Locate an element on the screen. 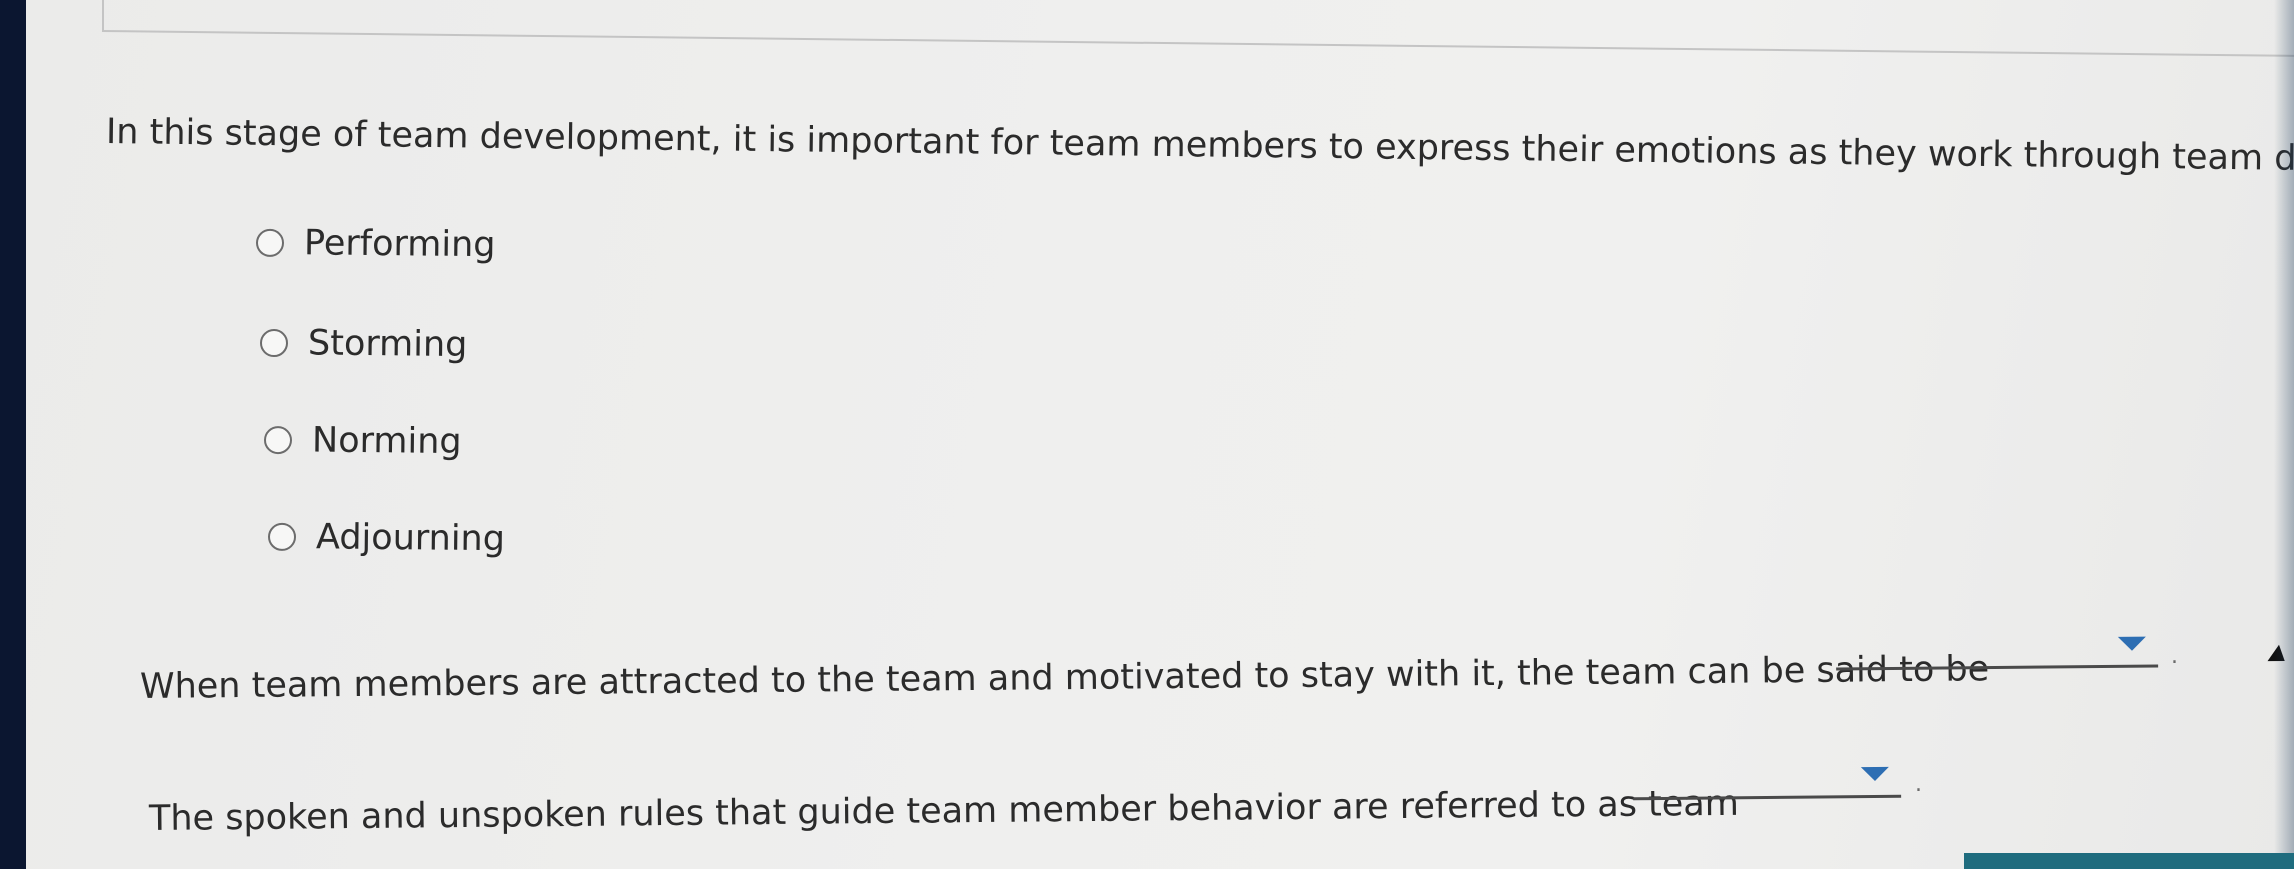 This screenshot has height=869, width=2294. screen-edge-shadow is located at coordinates (2284, 434).